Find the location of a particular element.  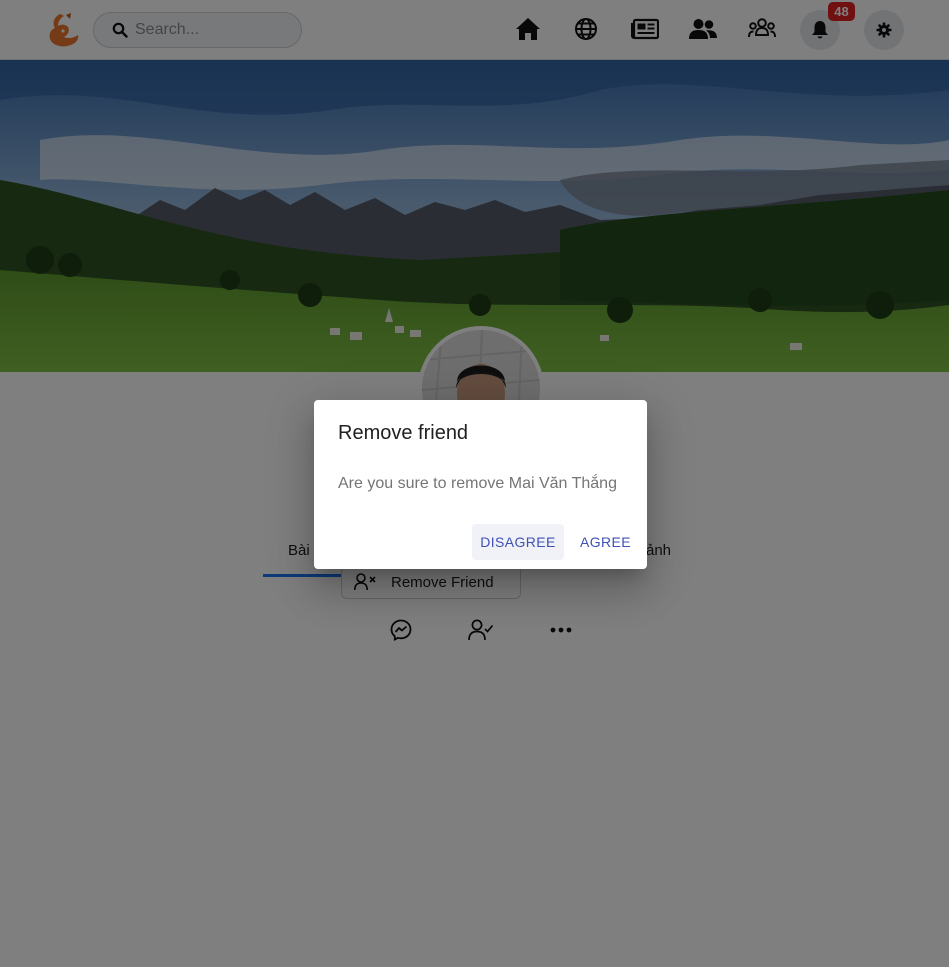

disagree-button: DISAGREE is located at coordinates (518, 542).